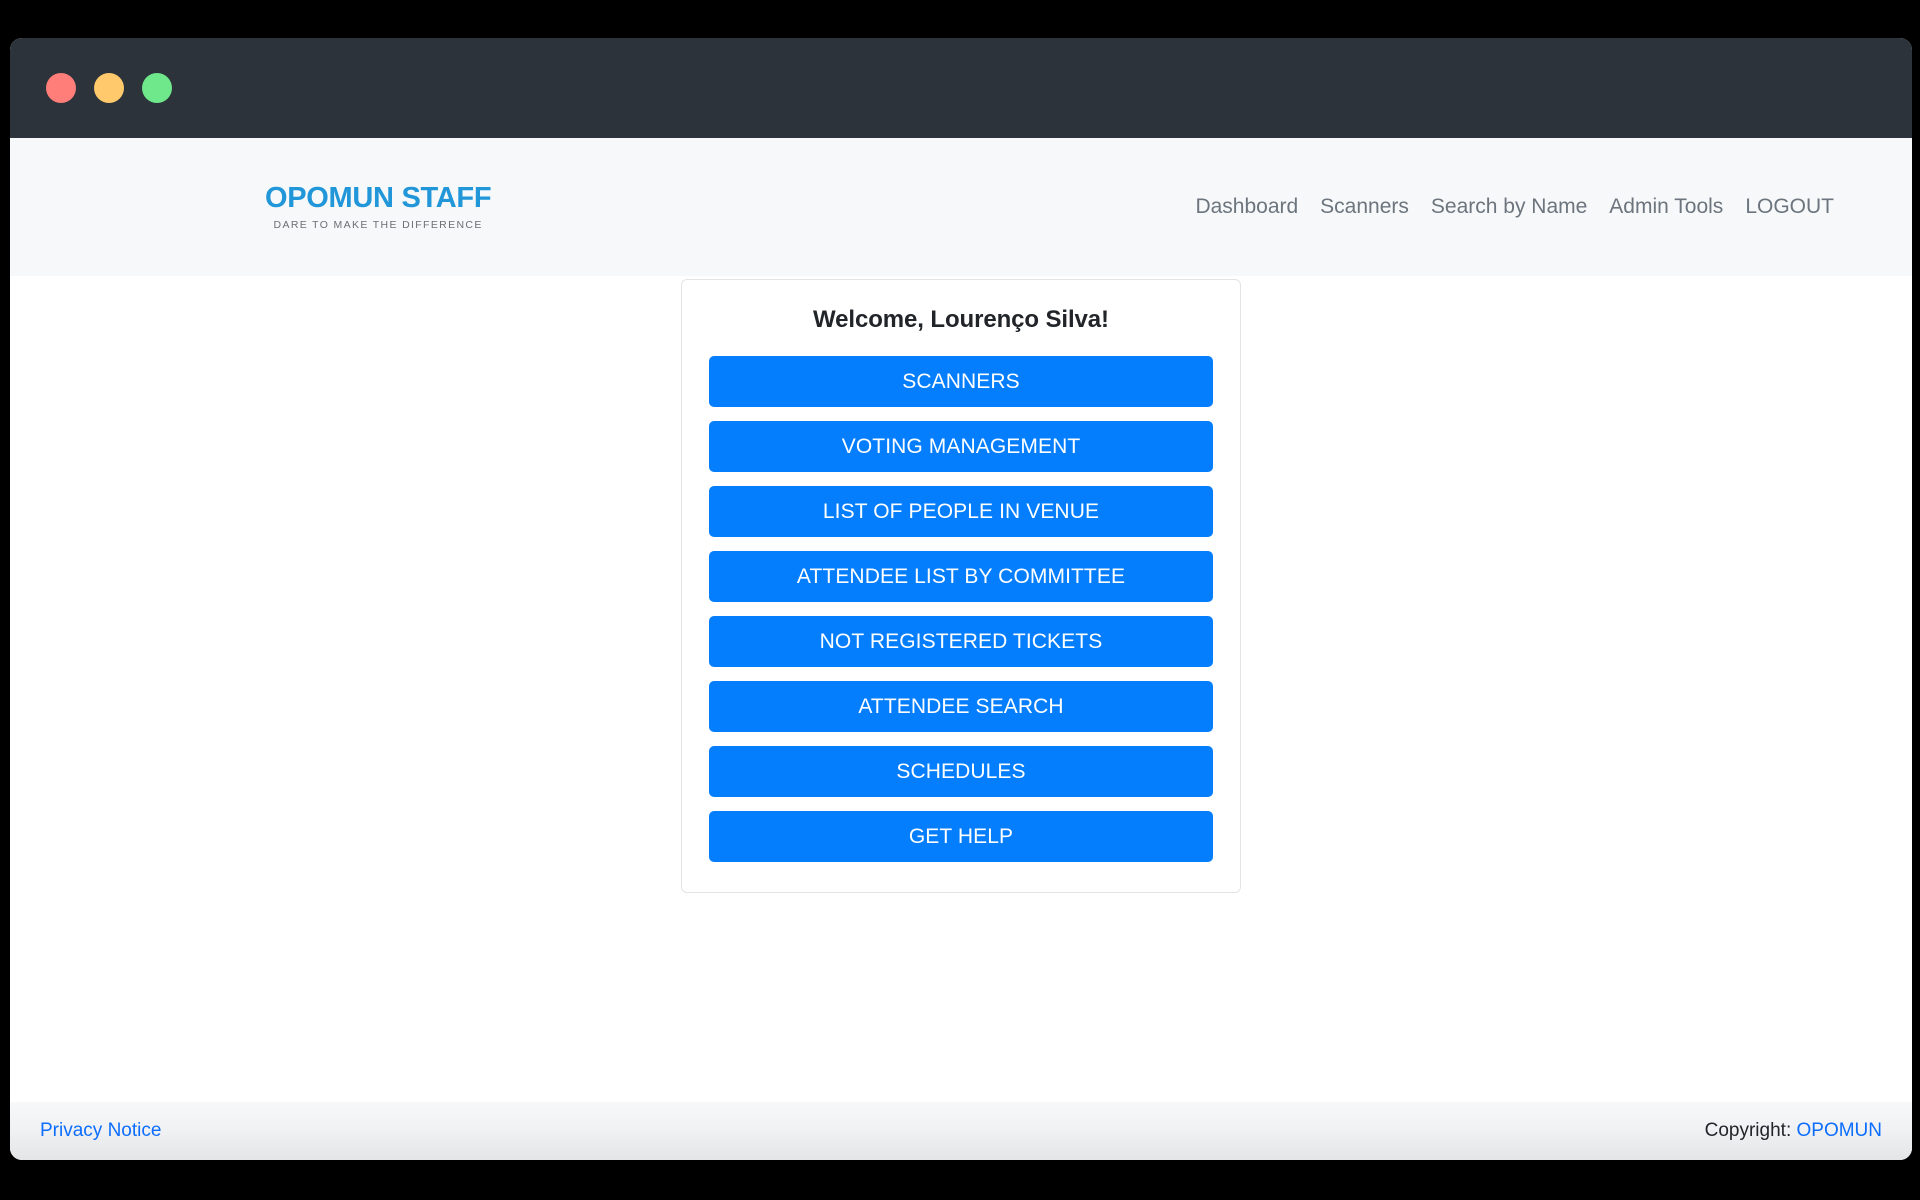  What do you see at coordinates (1246, 207) in the screenshot?
I see `nav-item-dashboard: Dashboard` at bounding box center [1246, 207].